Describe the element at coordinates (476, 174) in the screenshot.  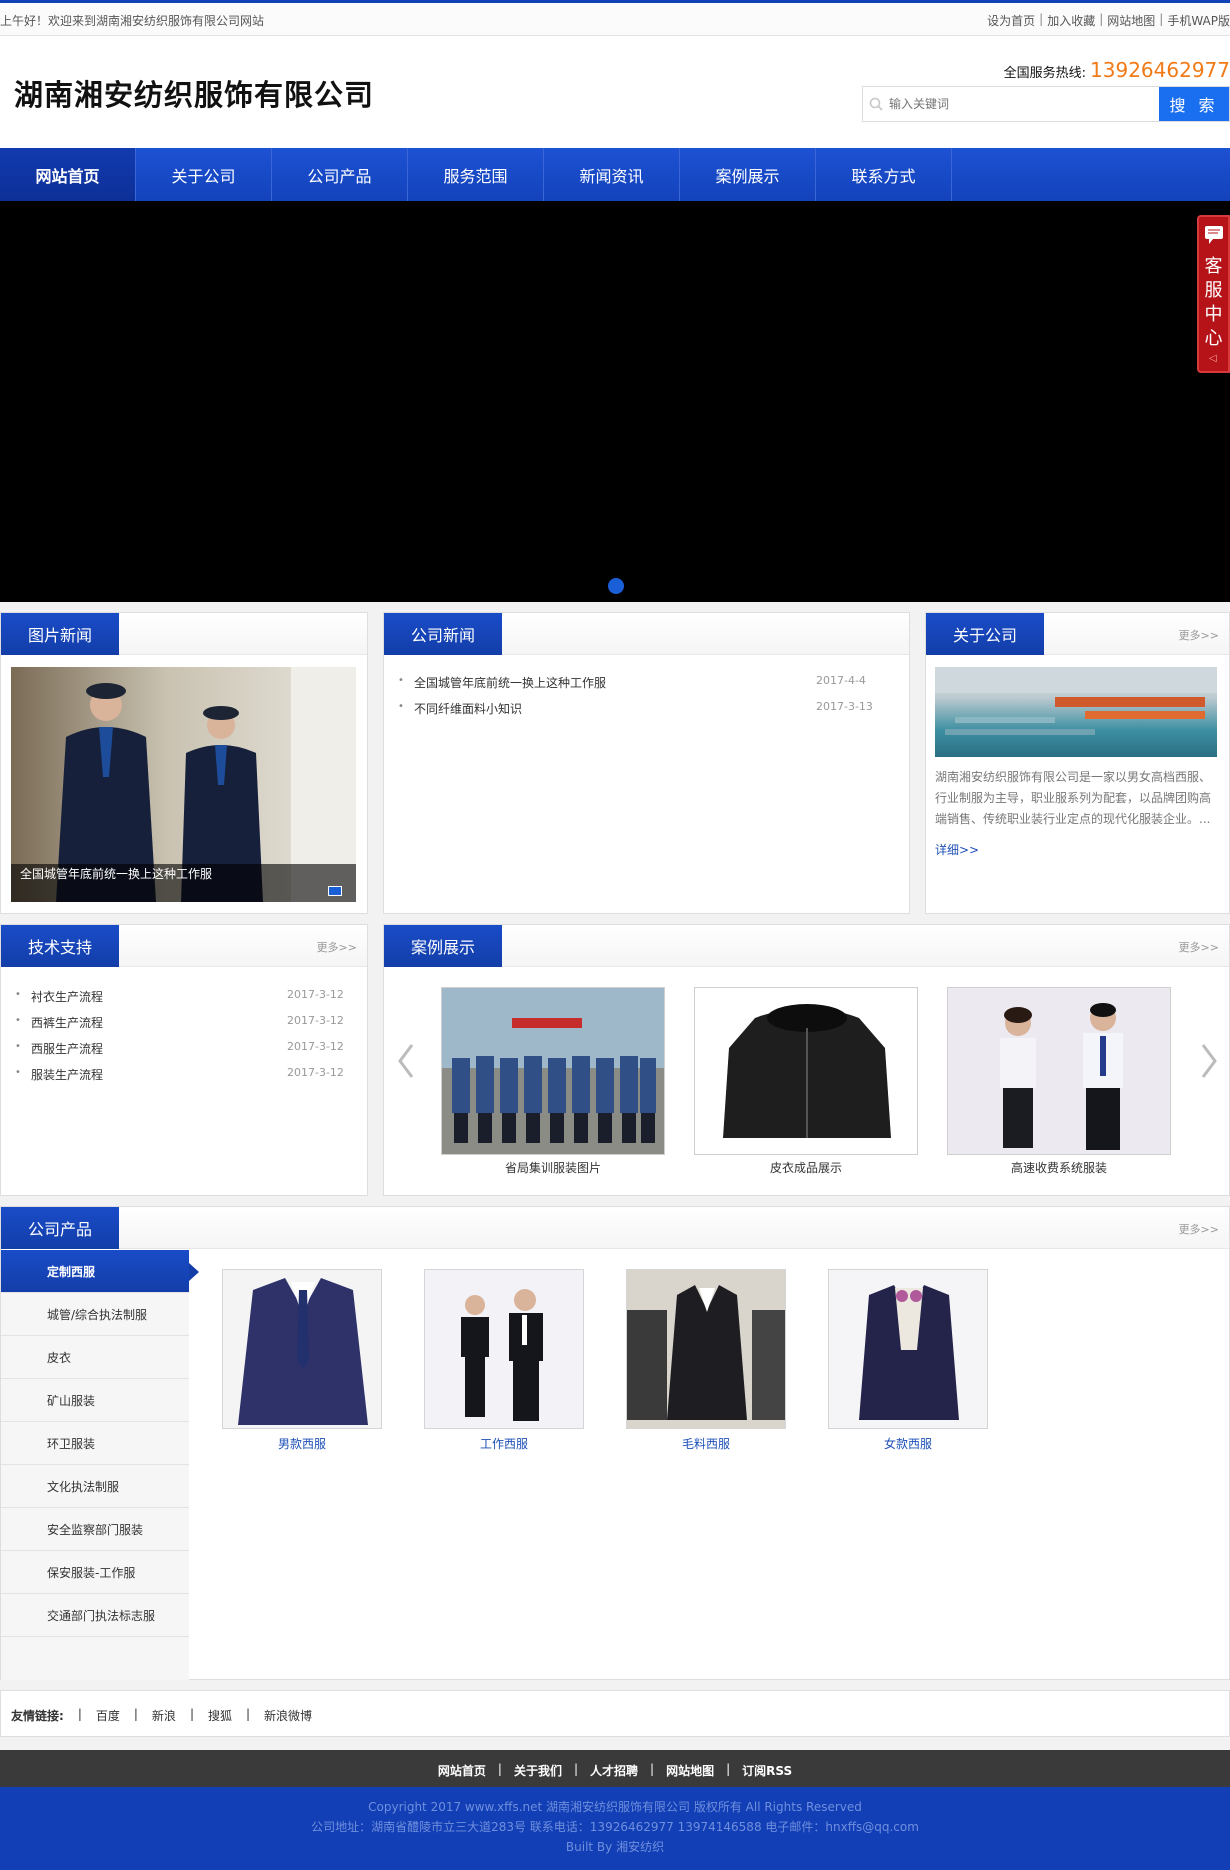
I see `nav-services: 服务范围` at that location.